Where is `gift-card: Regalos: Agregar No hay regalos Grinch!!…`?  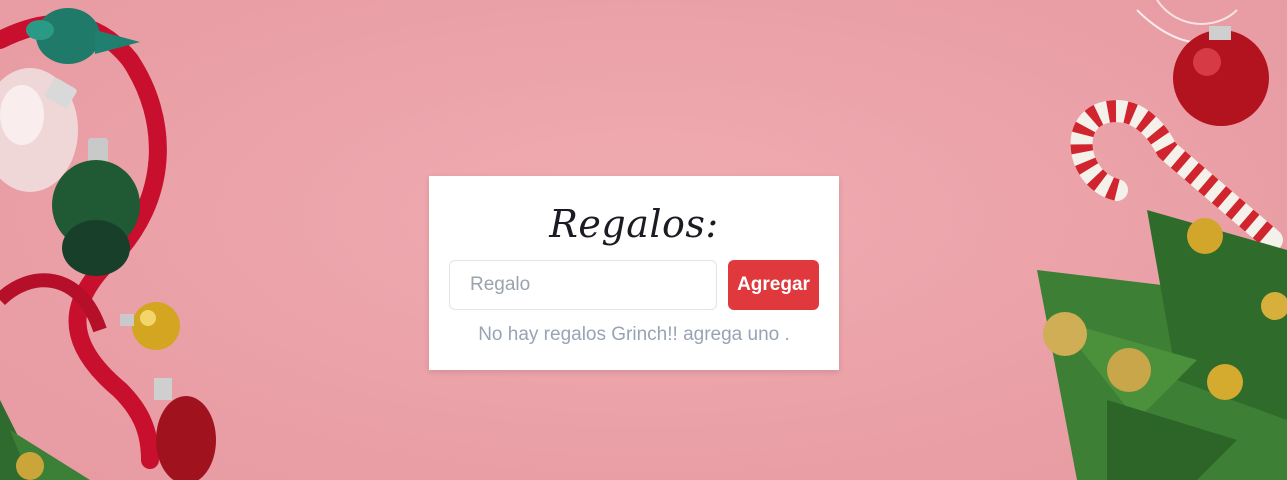
gift-card: Regalos: Agregar No hay regalos Grinch!!… is located at coordinates (634, 273).